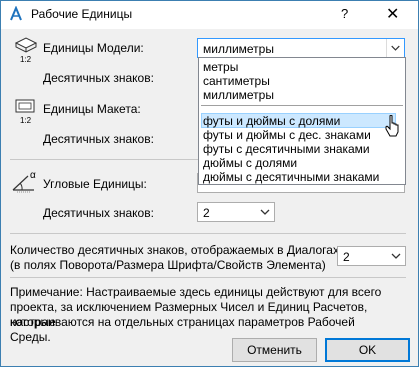 The image size is (419, 367). What do you see at coordinates (286, 149) in the screenshot?
I see `dropdown-item-feet-decimals: футы с десятичными знаками` at bounding box center [286, 149].